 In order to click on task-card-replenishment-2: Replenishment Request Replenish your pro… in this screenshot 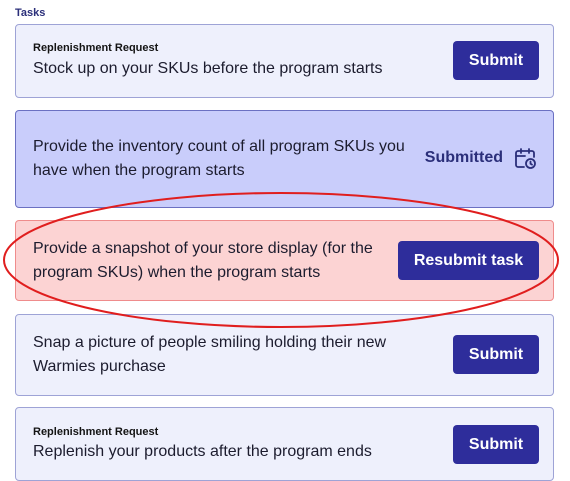, I will do `click(284, 444)`.